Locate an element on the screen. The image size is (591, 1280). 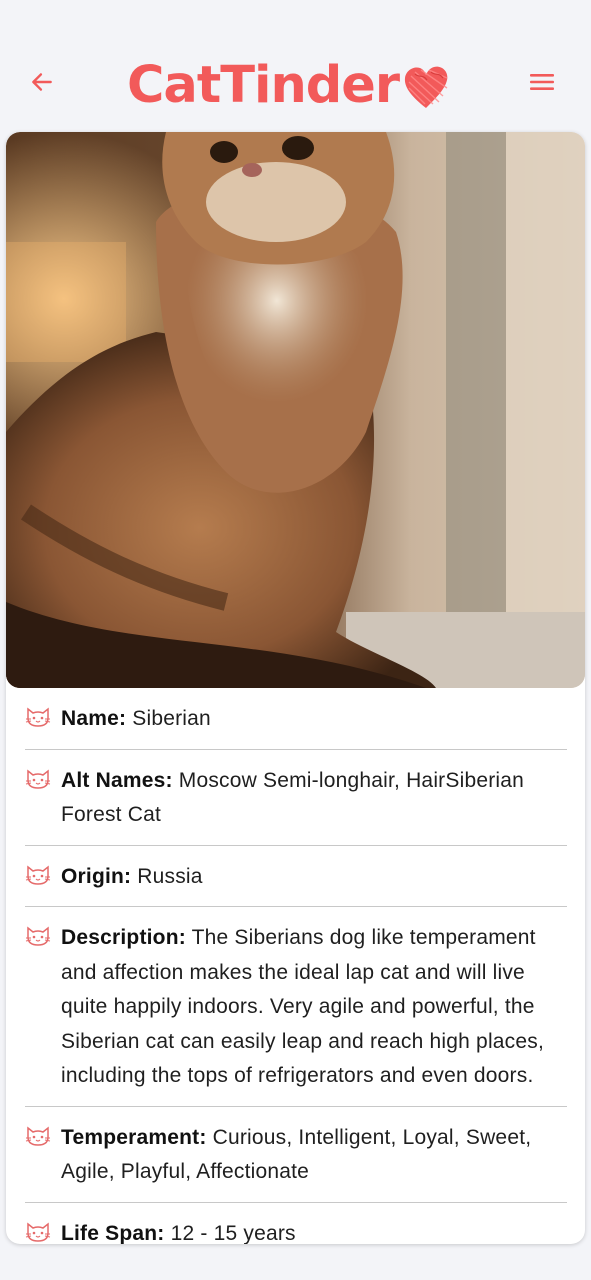
info-row-life-span: Life Span: 12 - 15 years is located at coordinates (296, 1224).